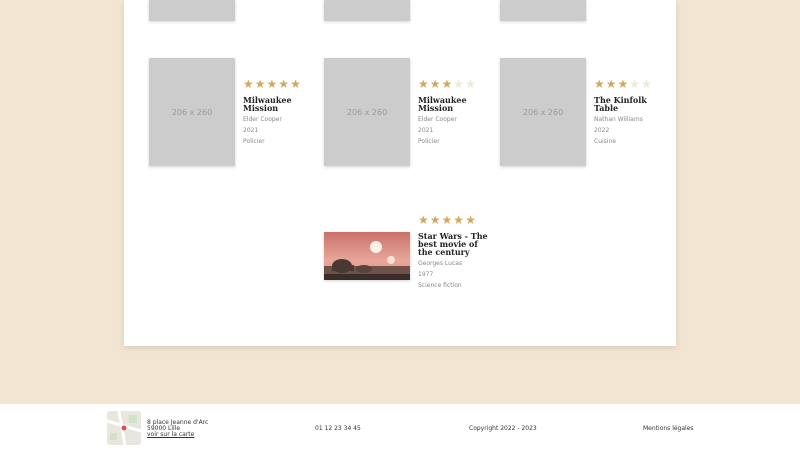  I want to click on map-icon, so click(124, 428).